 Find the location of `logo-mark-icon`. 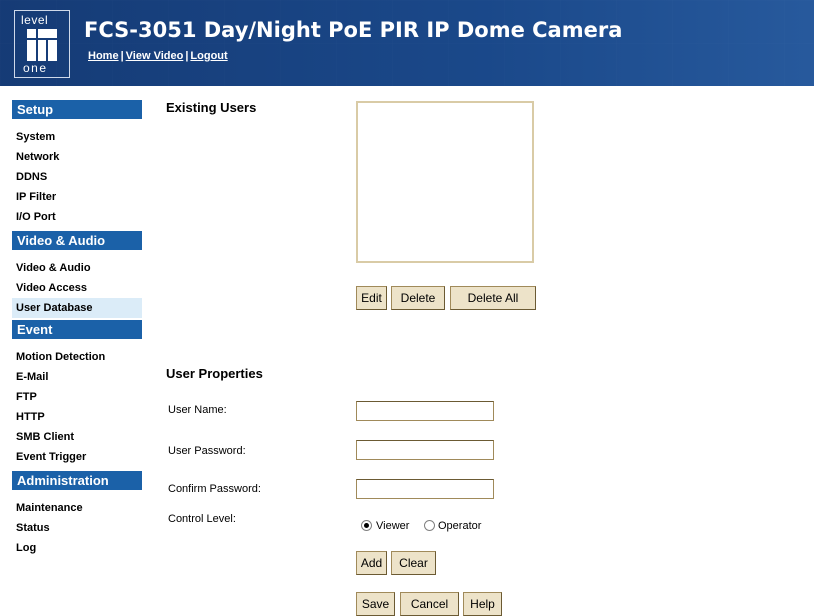

logo-mark-icon is located at coordinates (42, 45).